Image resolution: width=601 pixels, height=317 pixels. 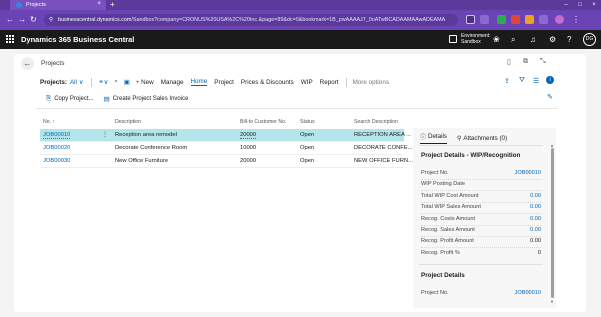 What do you see at coordinates (470, 19) in the screenshot?
I see `install-app-icon` at bounding box center [470, 19].